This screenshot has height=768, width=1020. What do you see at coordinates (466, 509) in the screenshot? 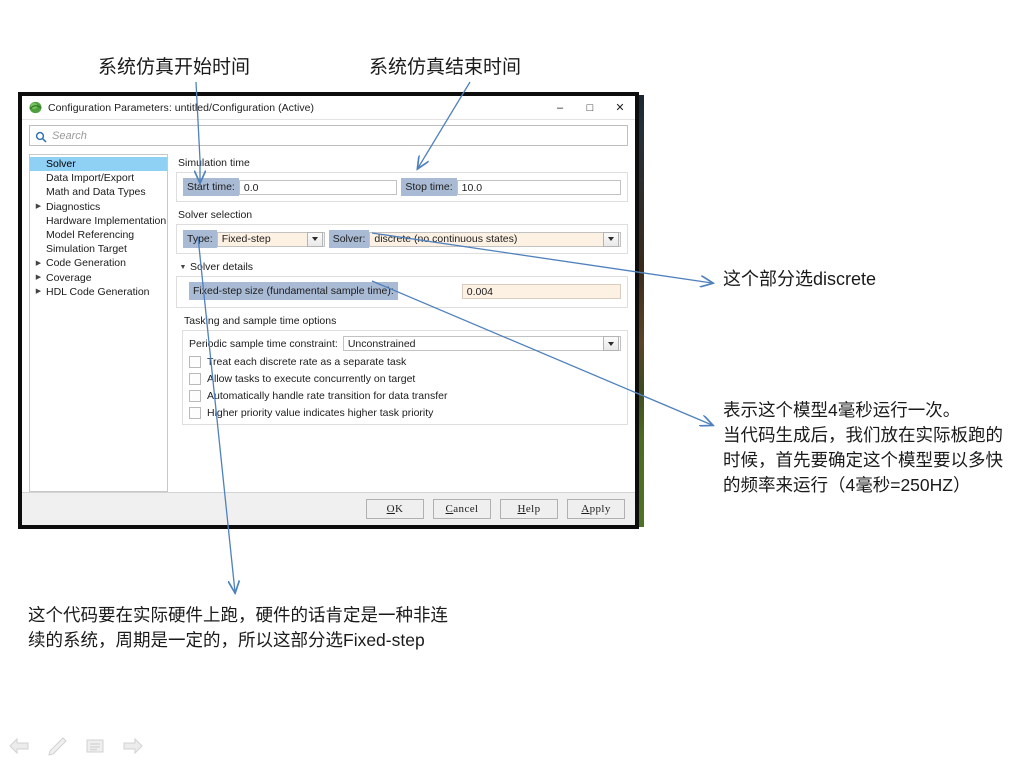
I see `cancel-button-rest: ancel` at bounding box center [466, 509].